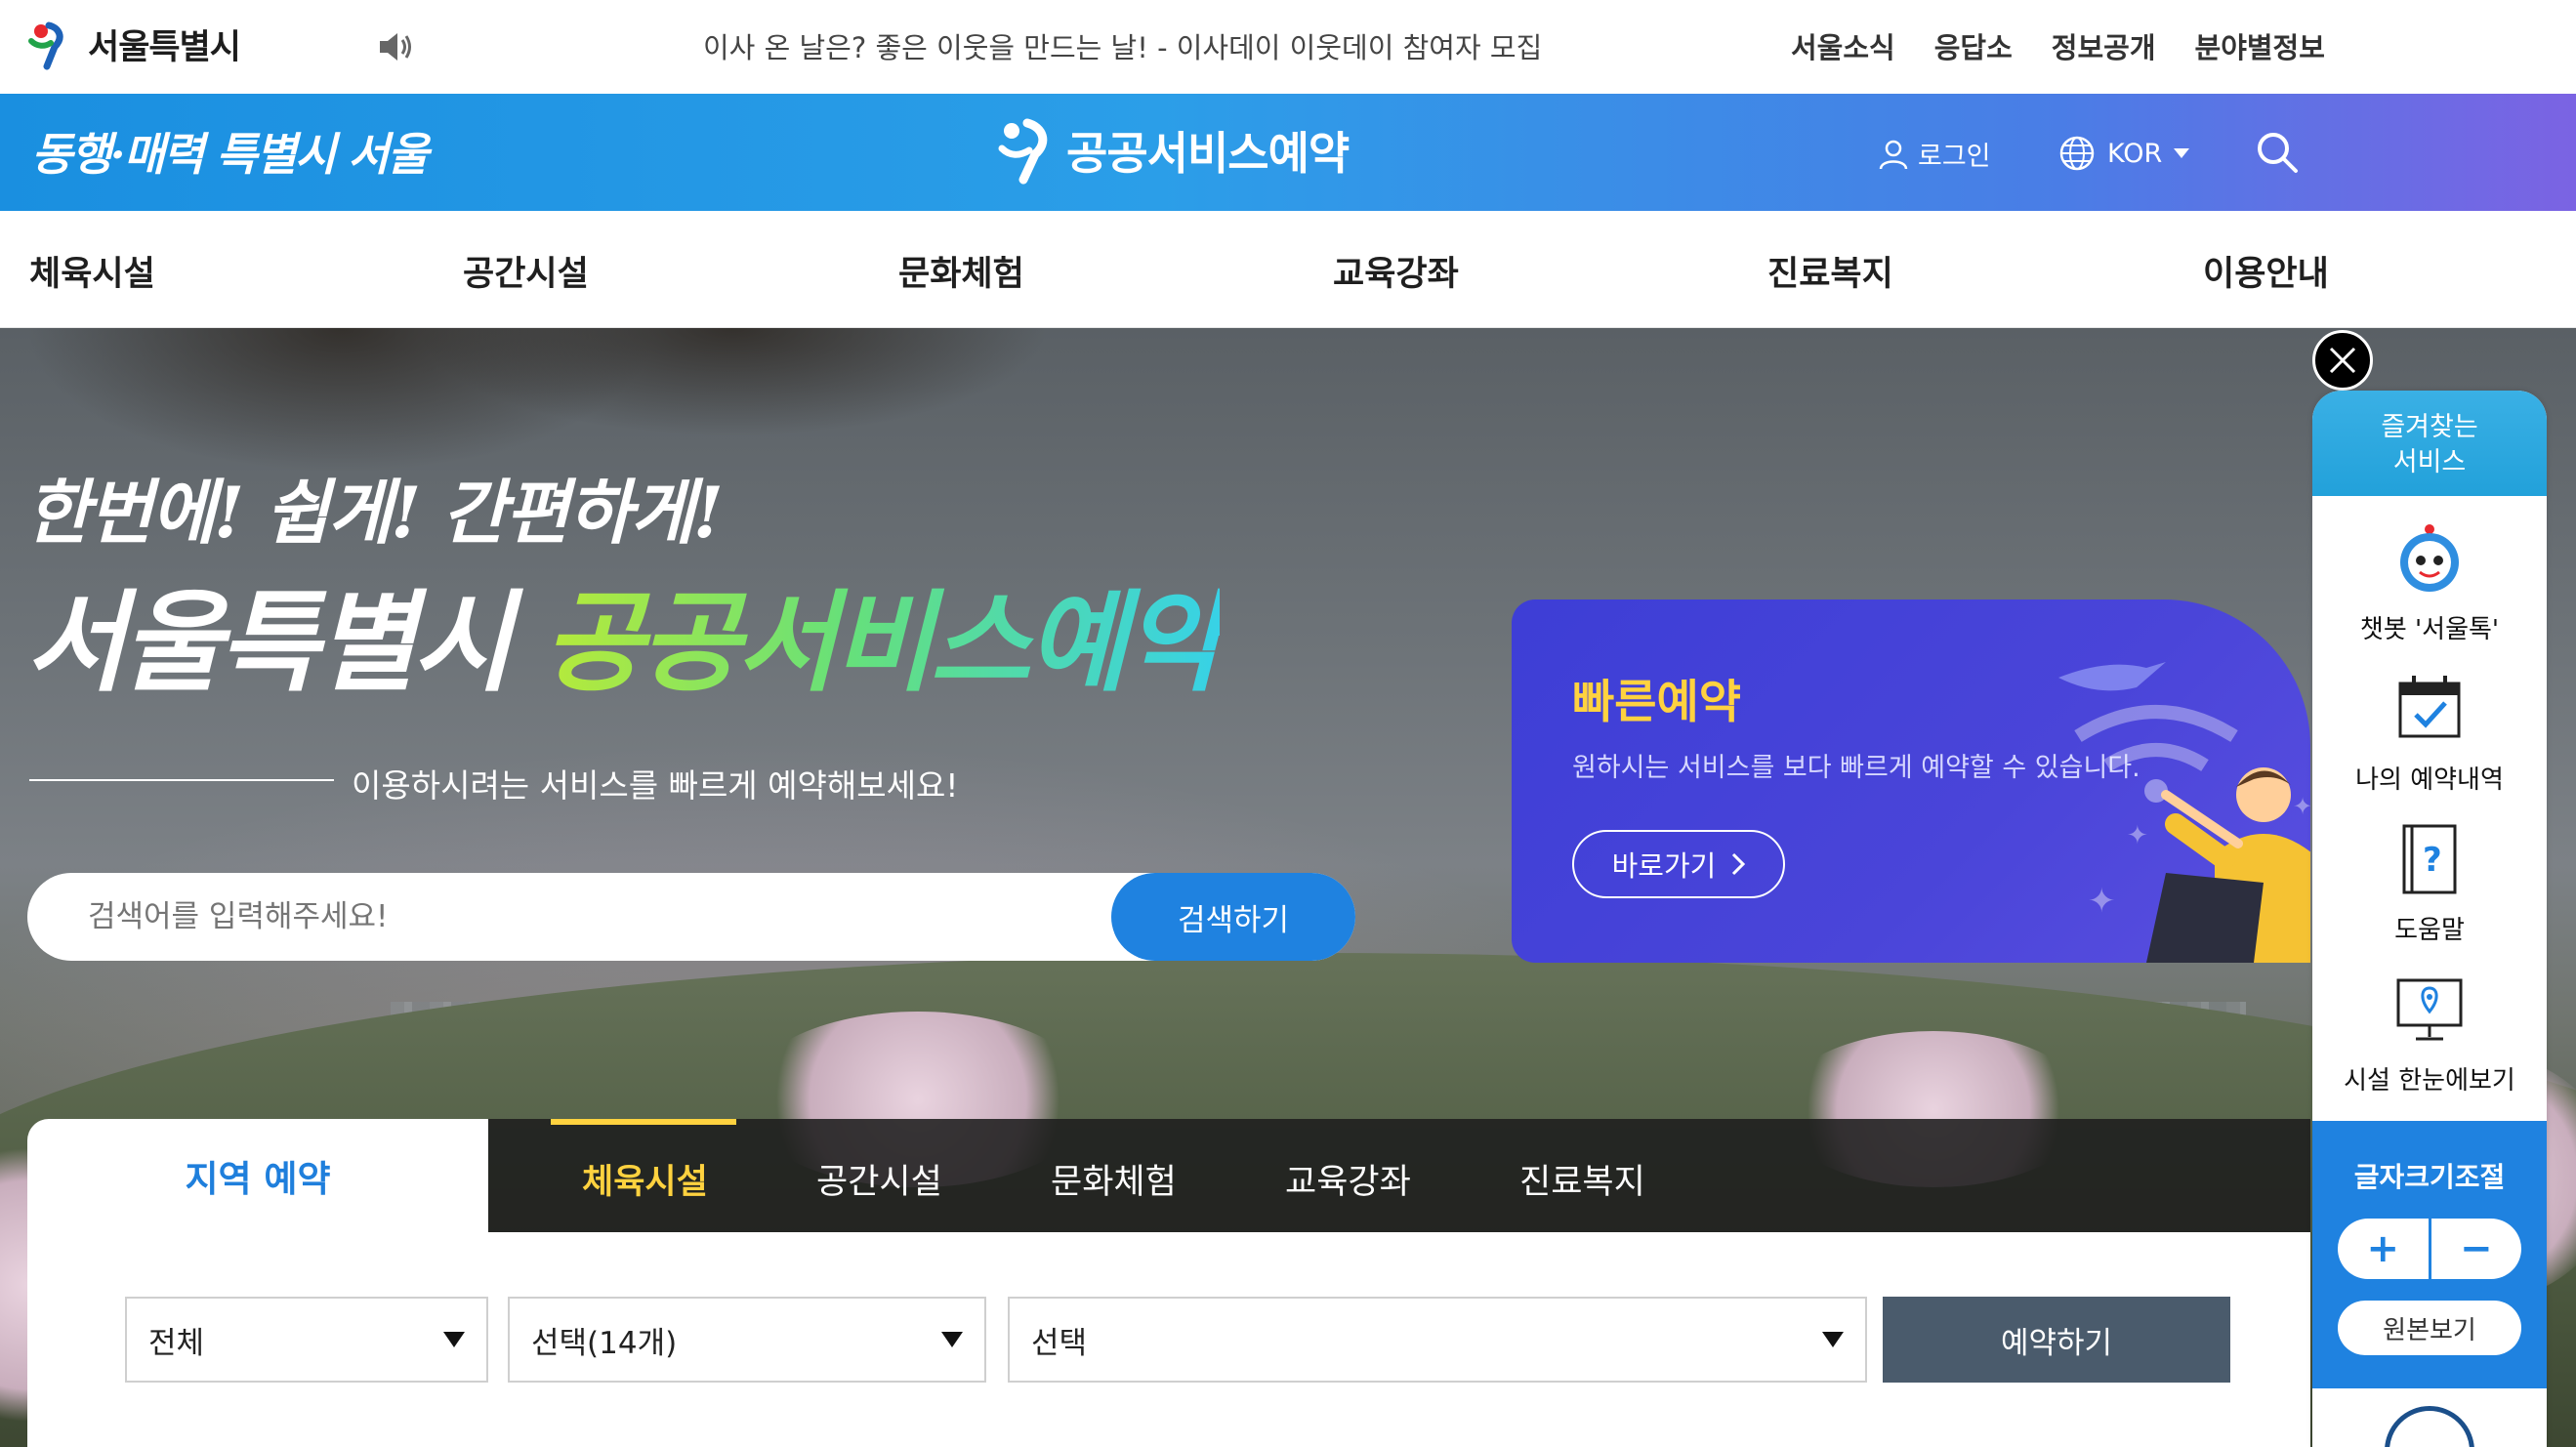 The image size is (2576, 1447). Describe the element at coordinates (1348, 1179) in the screenshot. I see `tab-education-courses: 교육강좌` at that location.